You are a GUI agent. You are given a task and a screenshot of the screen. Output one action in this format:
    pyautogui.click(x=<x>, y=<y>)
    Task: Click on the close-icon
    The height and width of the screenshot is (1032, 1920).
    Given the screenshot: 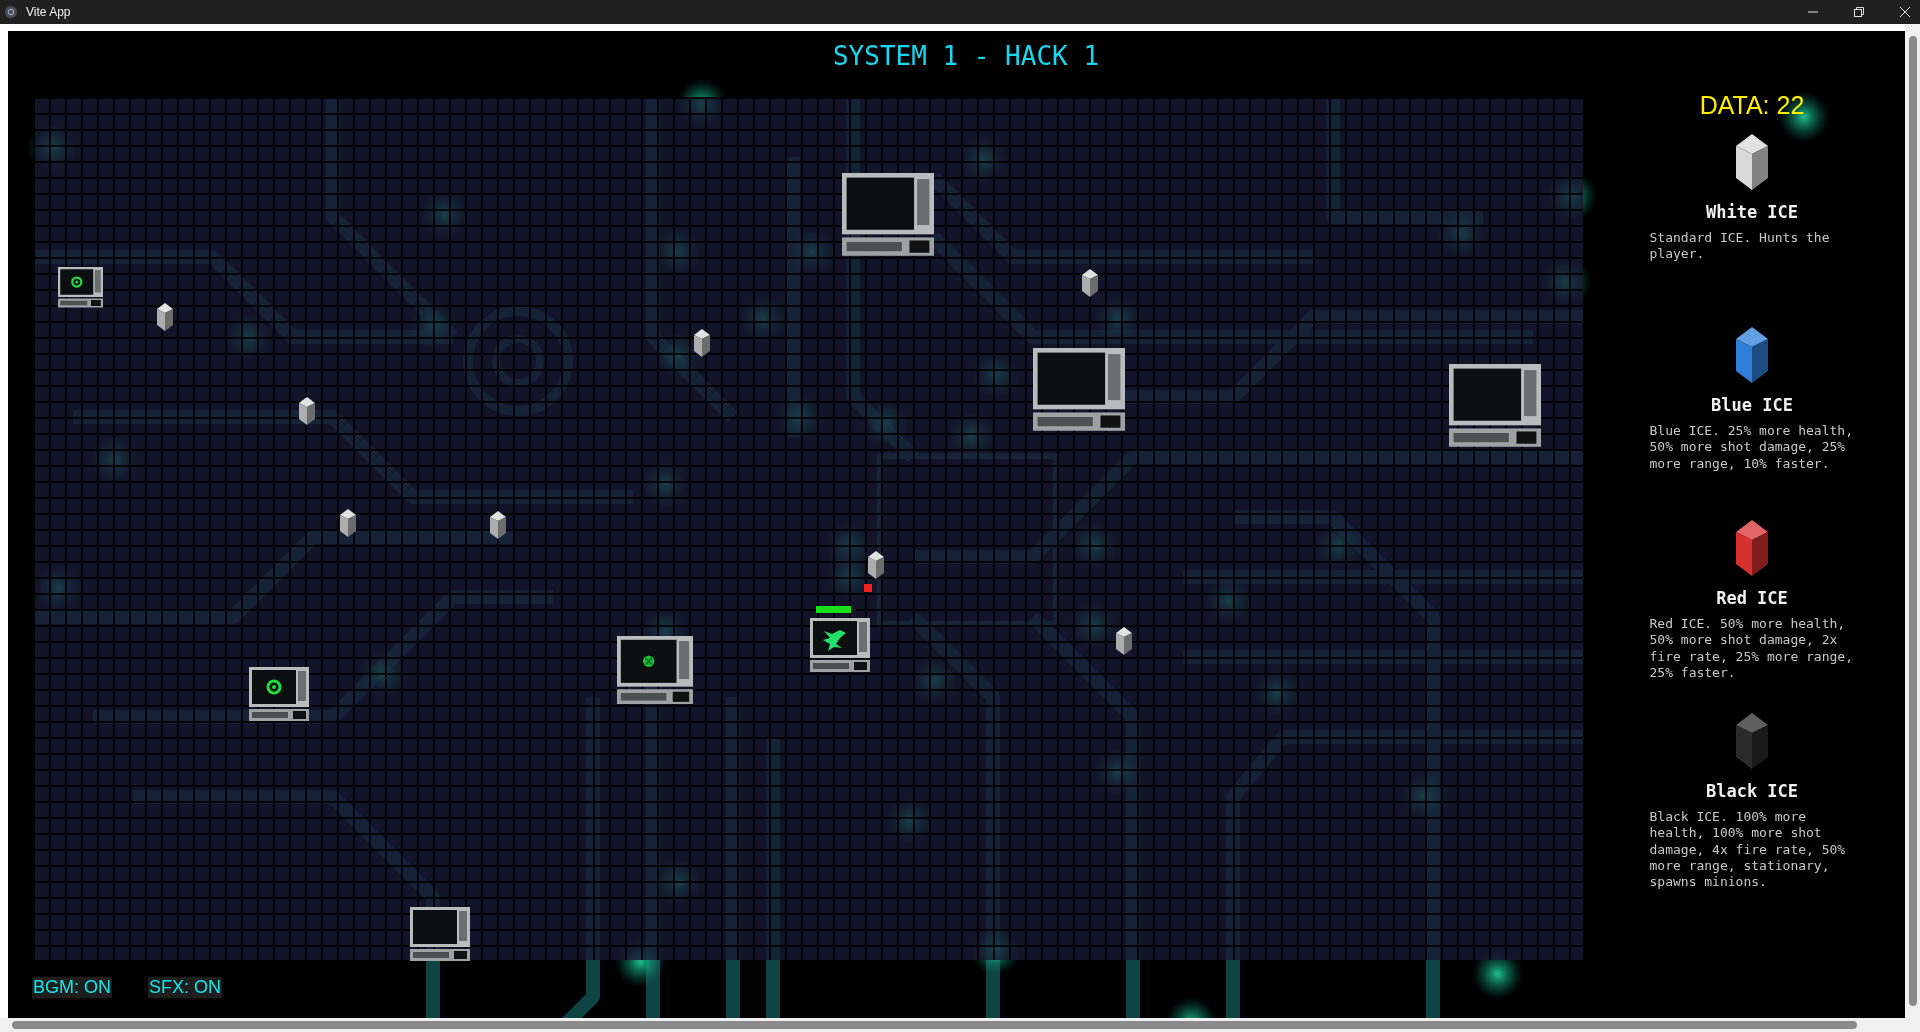 What is the action you would take?
    pyautogui.click(x=1905, y=12)
    